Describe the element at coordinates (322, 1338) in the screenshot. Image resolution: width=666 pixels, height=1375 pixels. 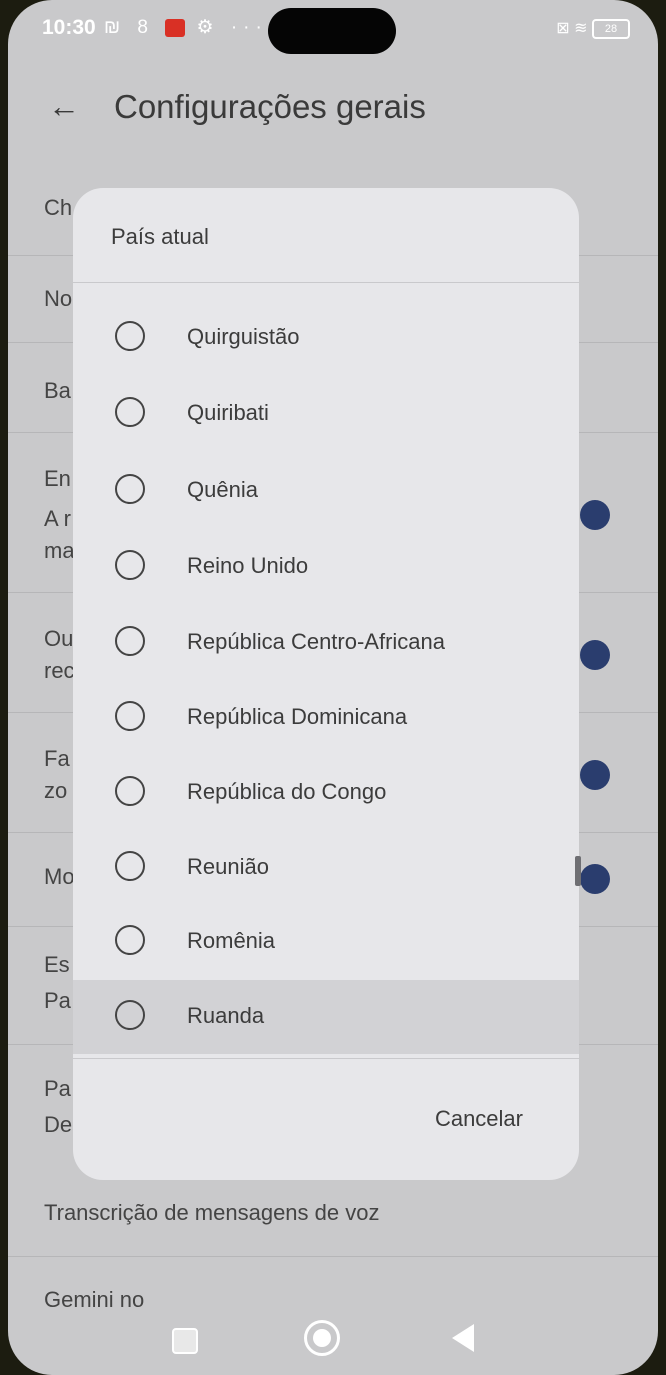
I see `home-circle-icon` at that location.